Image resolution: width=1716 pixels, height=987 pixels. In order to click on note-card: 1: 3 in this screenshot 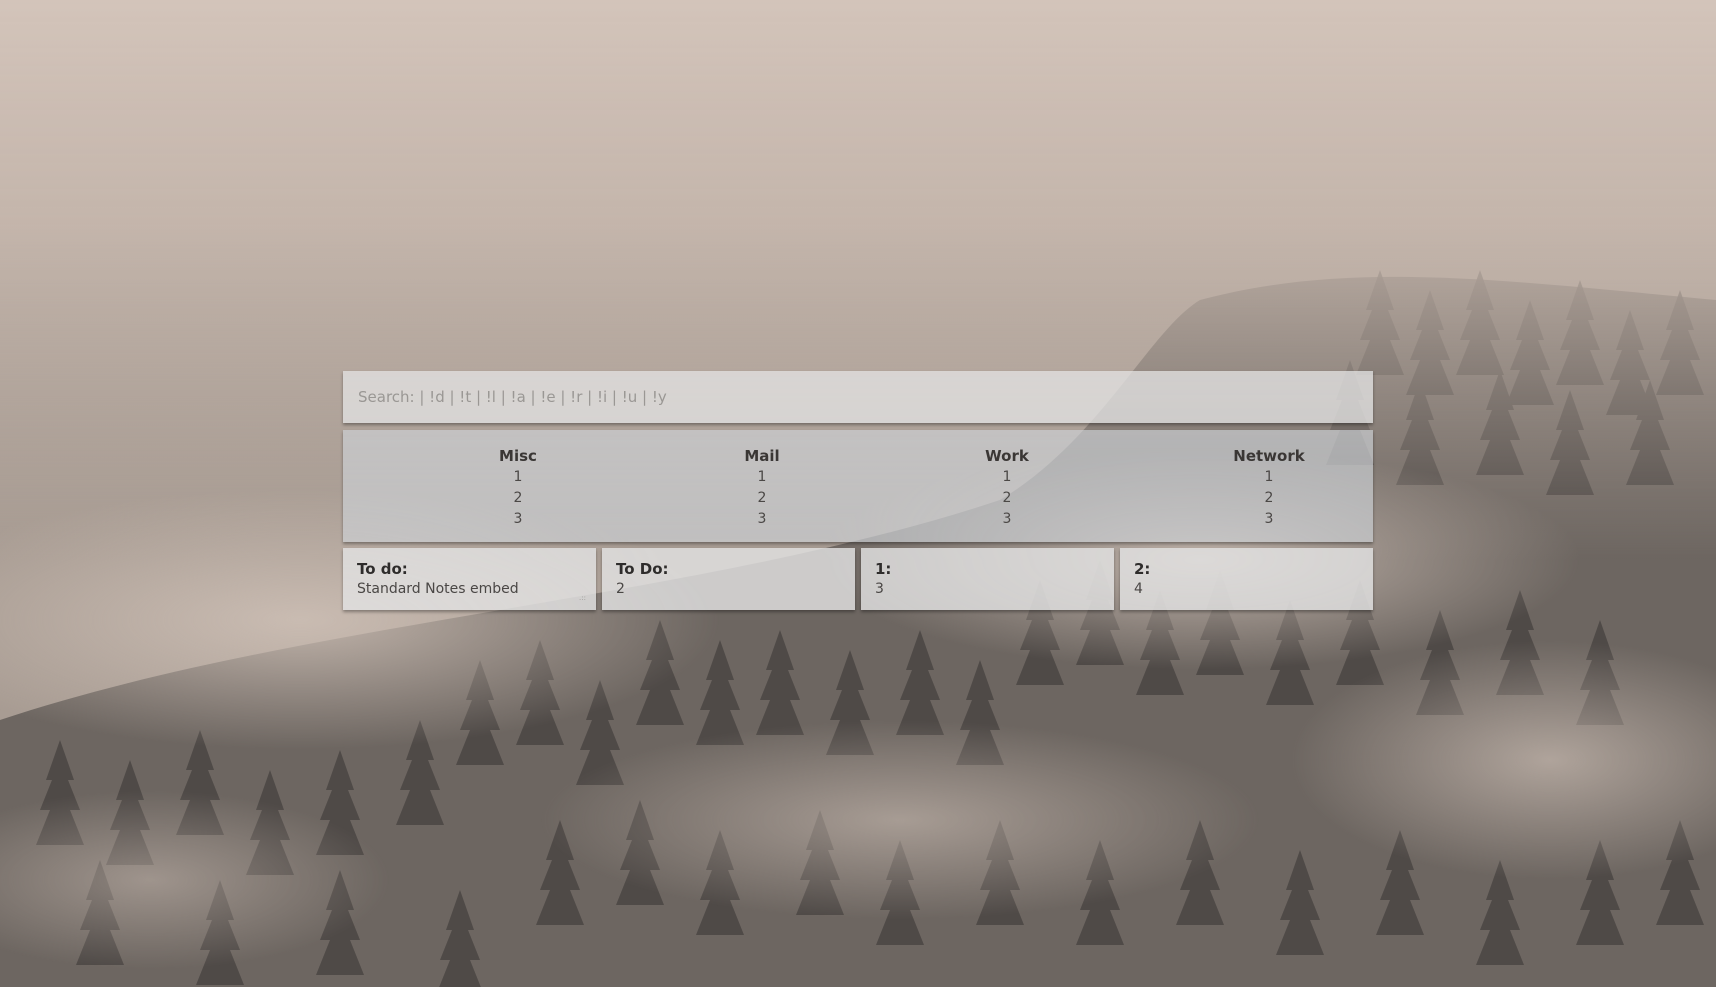, I will do `click(987, 579)`.